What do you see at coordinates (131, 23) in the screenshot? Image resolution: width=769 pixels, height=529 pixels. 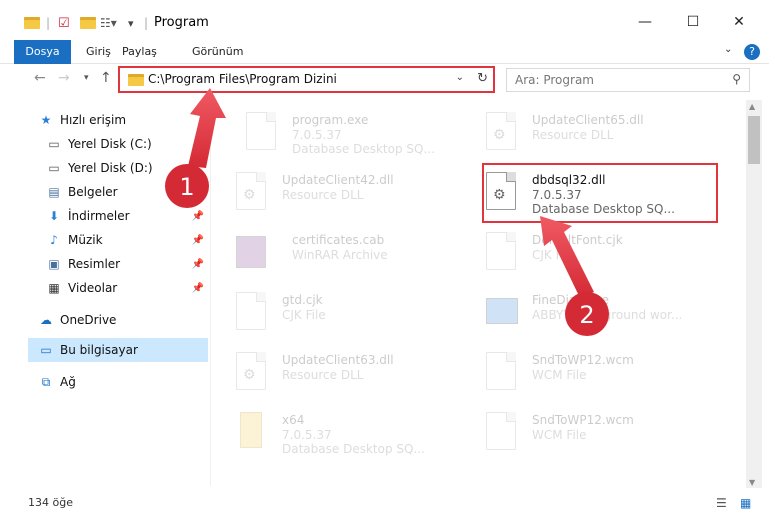 I see `toolbar-dropdown-icon: ▾` at bounding box center [131, 23].